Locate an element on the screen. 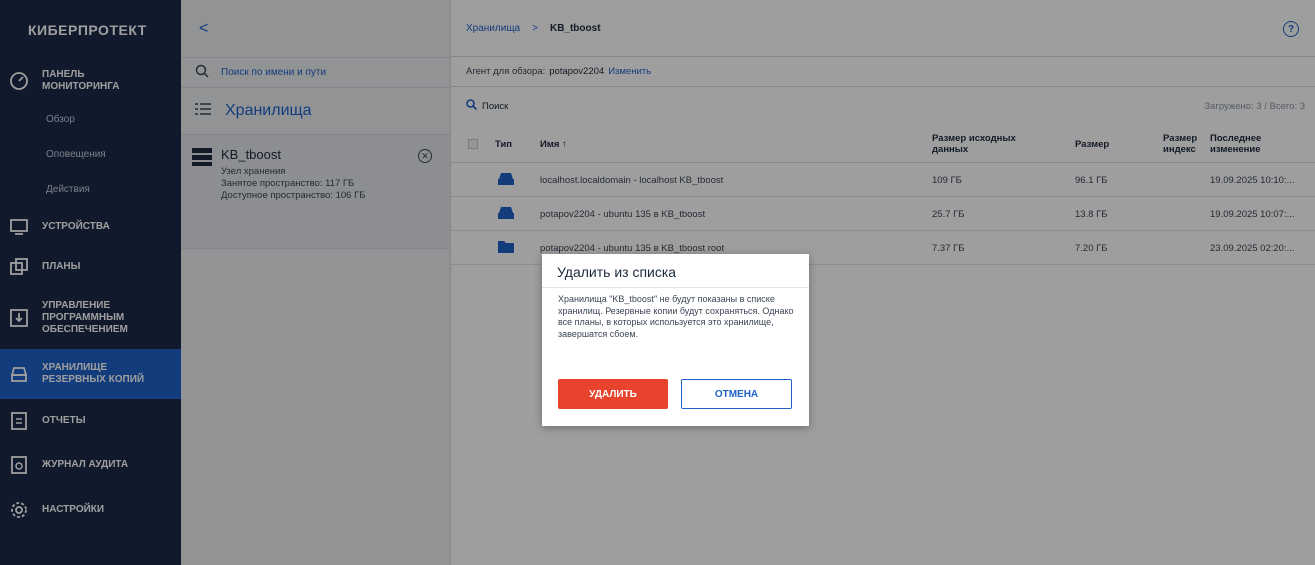  delete-button: УДАЛИТЬ is located at coordinates (613, 394).